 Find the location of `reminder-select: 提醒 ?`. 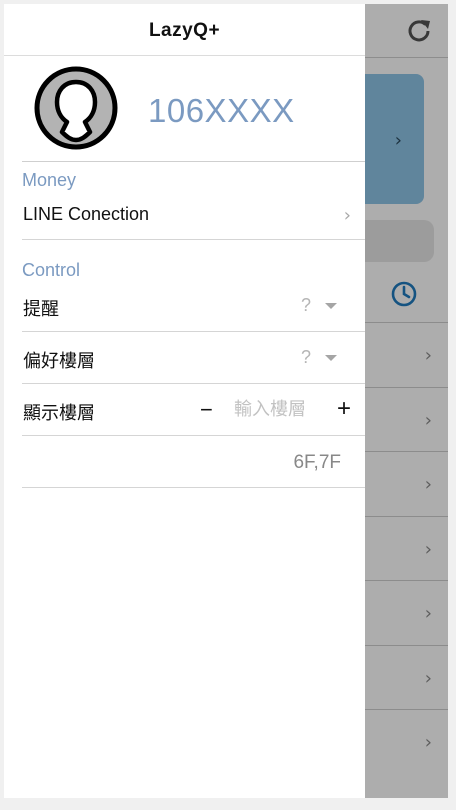

reminder-select: 提醒 ? is located at coordinates (193, 306).